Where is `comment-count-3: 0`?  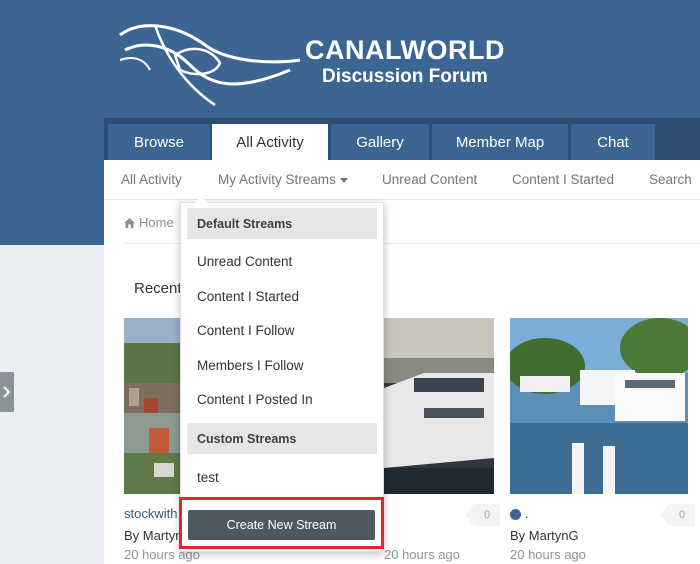
comment-count-3: 0 is located at coordinates (678, 515).